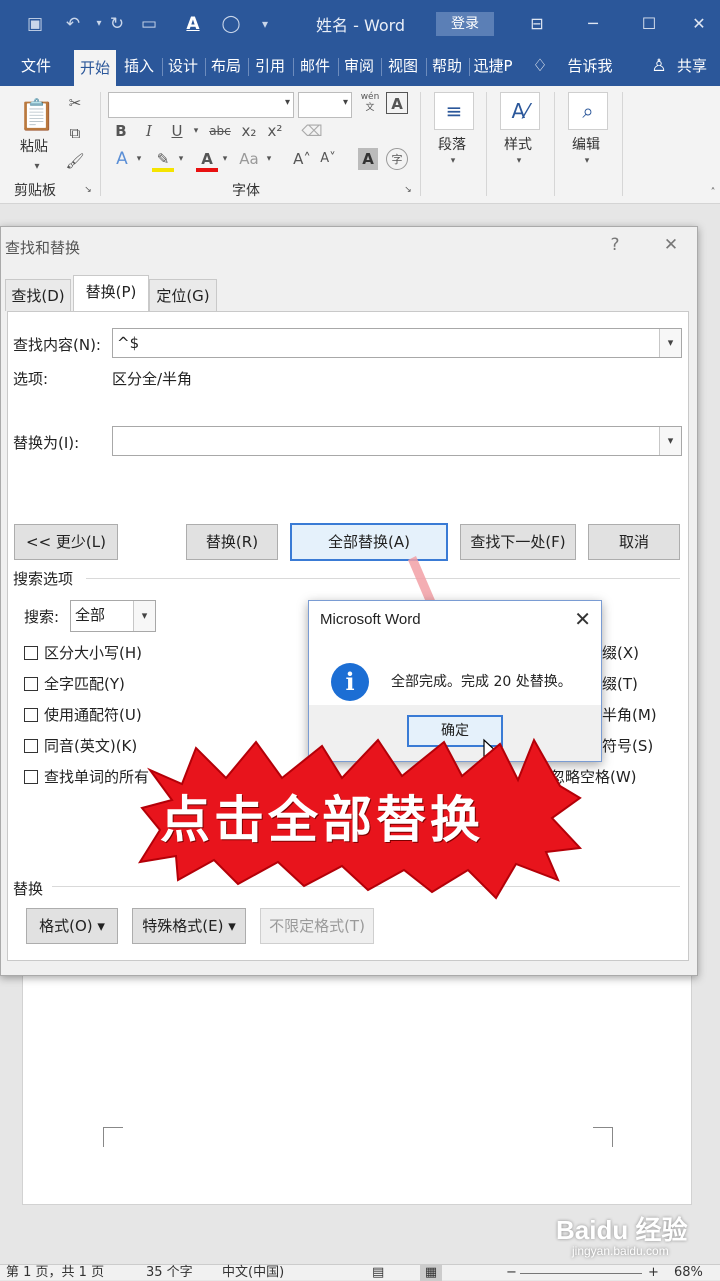  Describe the element at coordinates (653, 1273) in the screenshot. I see `zoom-in-icon: +` at that location.